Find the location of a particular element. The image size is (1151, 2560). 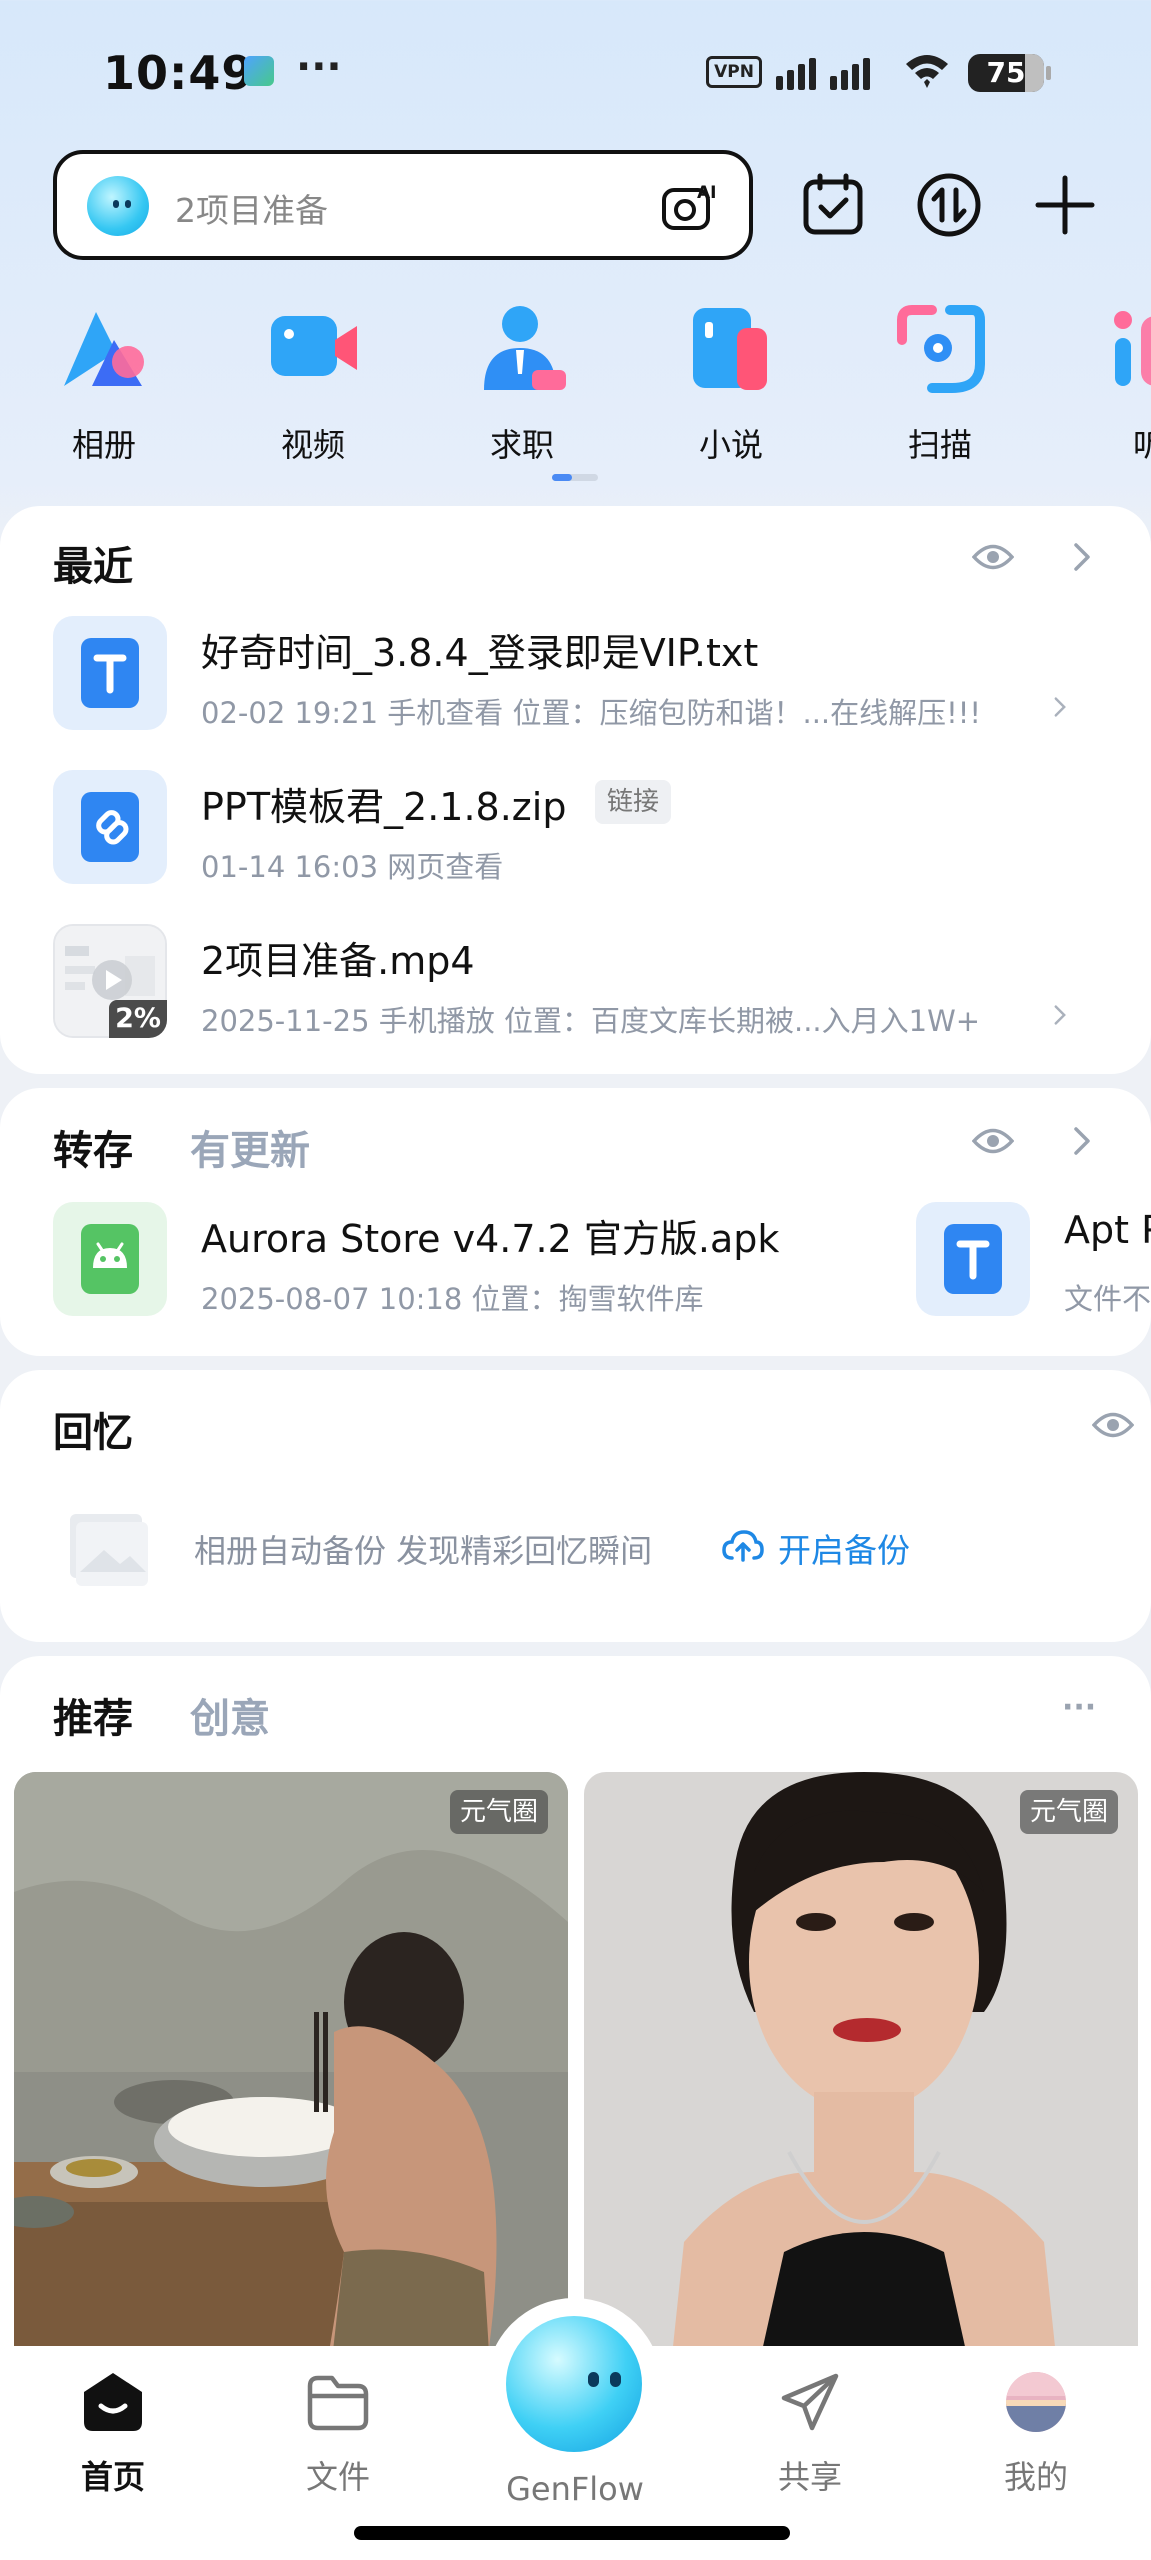

ai-camera-icon: AI is located at coordinates (689, 206).